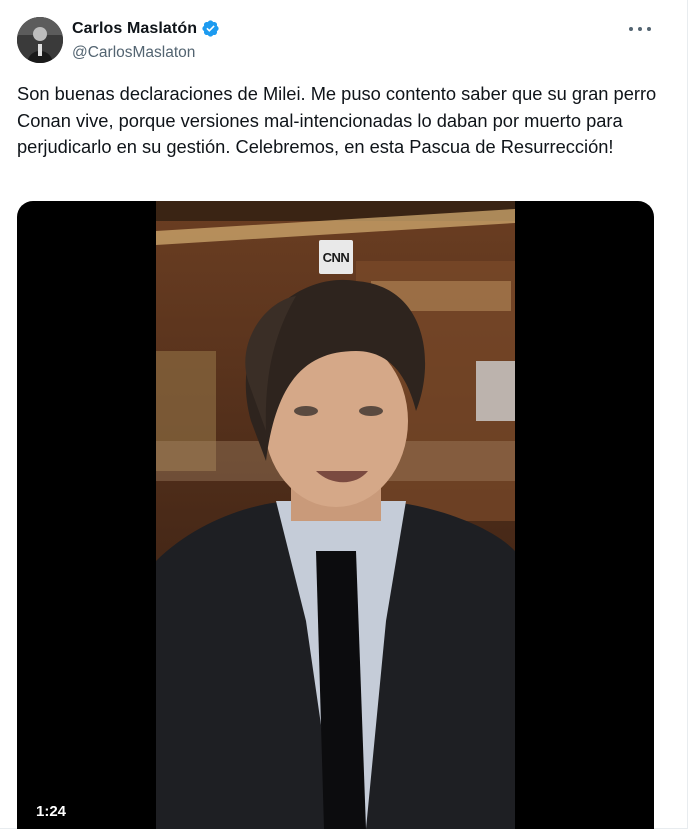  I want to click on verified-badge-icon, so click(210, 28).